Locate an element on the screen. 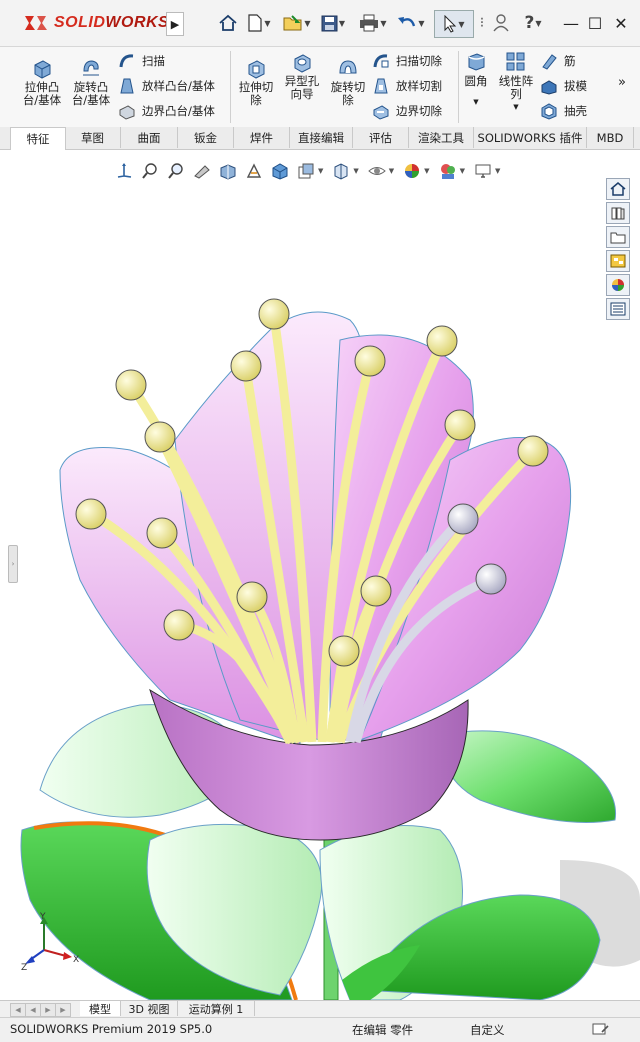 This screenshot has height=1042, width=640. zoom-fit-icon is located at coordinates (149, 171).